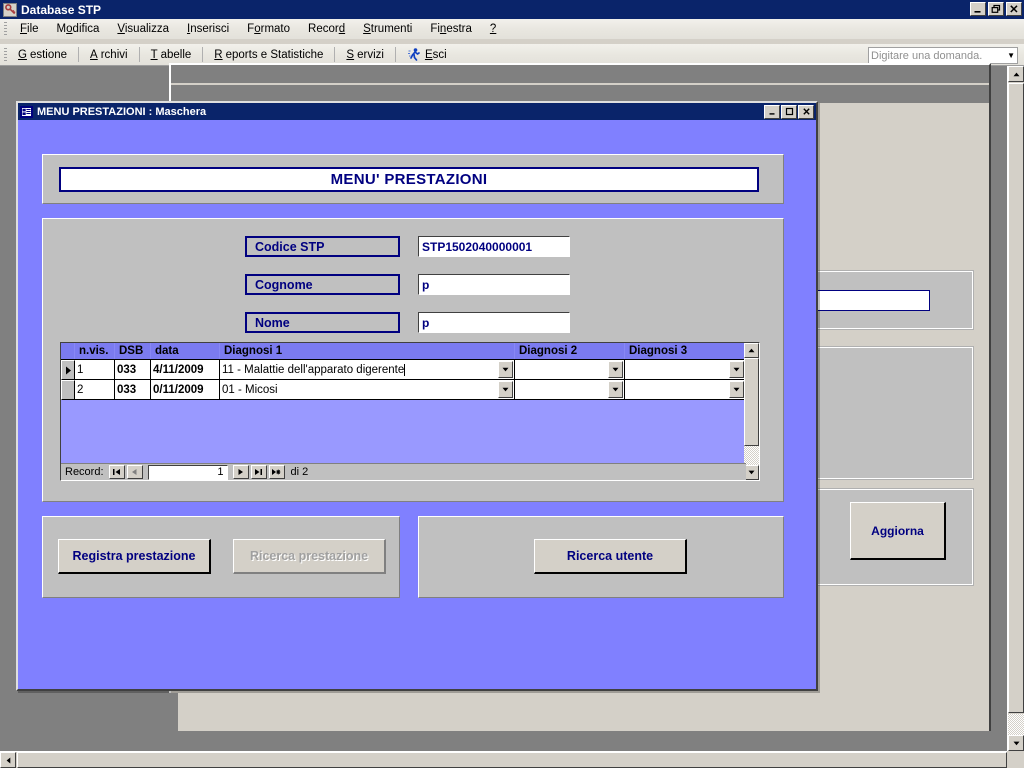  I want to click on minimize-button, so click(978, 9).